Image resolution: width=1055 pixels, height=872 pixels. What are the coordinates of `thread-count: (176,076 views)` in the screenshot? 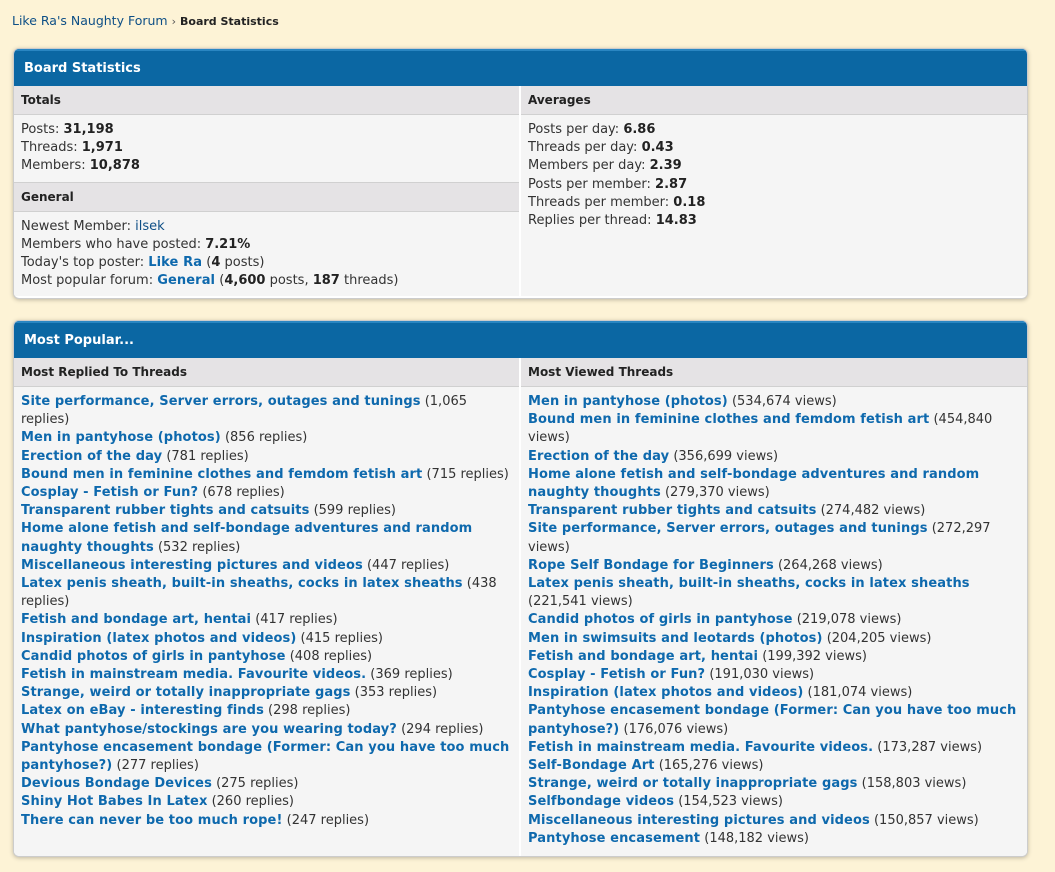 It's located at (676, 729).